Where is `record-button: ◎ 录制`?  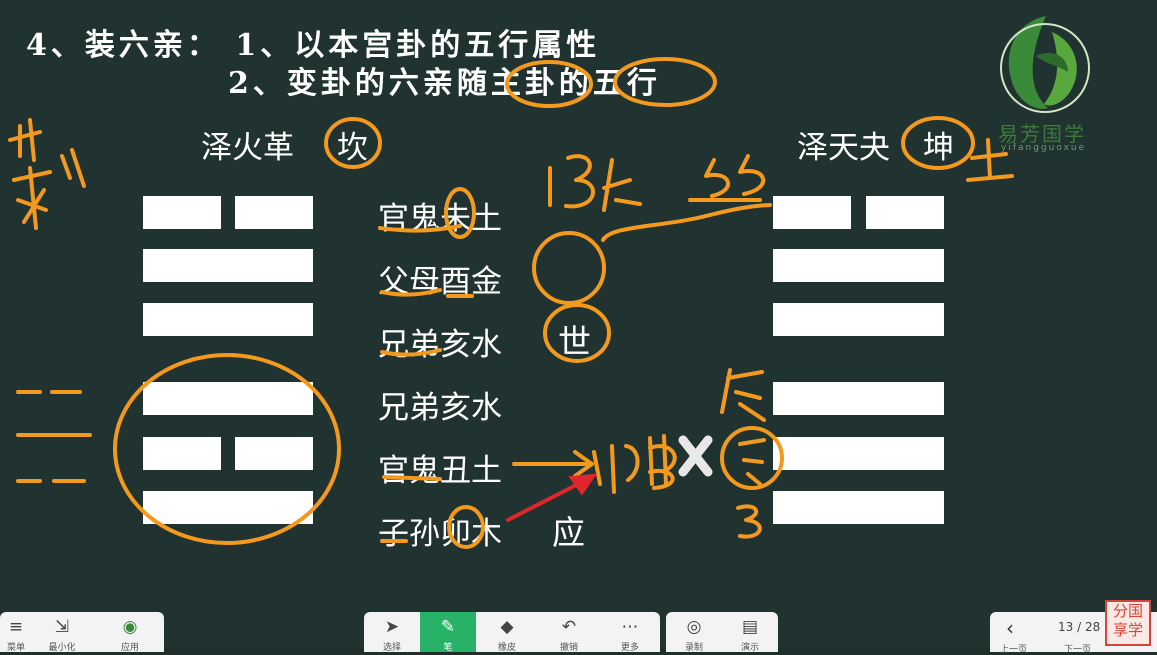
record-button: ◎ 录制 is located at coordinates (694, 632).